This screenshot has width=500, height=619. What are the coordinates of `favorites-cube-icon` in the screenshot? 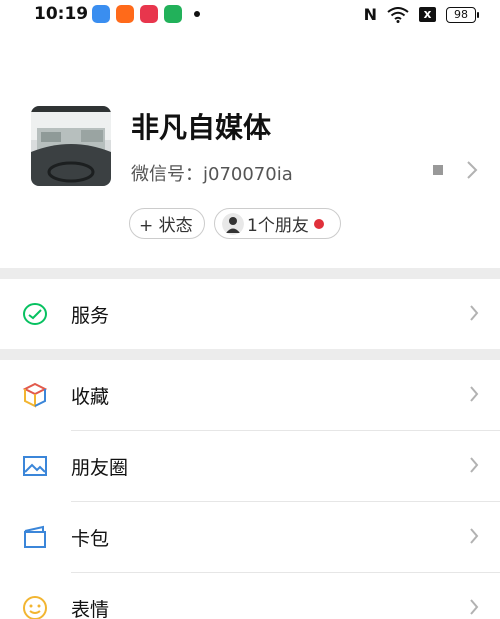 It's located at (35, 395).